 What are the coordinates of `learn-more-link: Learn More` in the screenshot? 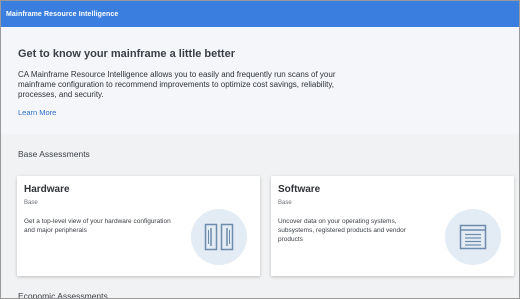 It's located at (37, 112).